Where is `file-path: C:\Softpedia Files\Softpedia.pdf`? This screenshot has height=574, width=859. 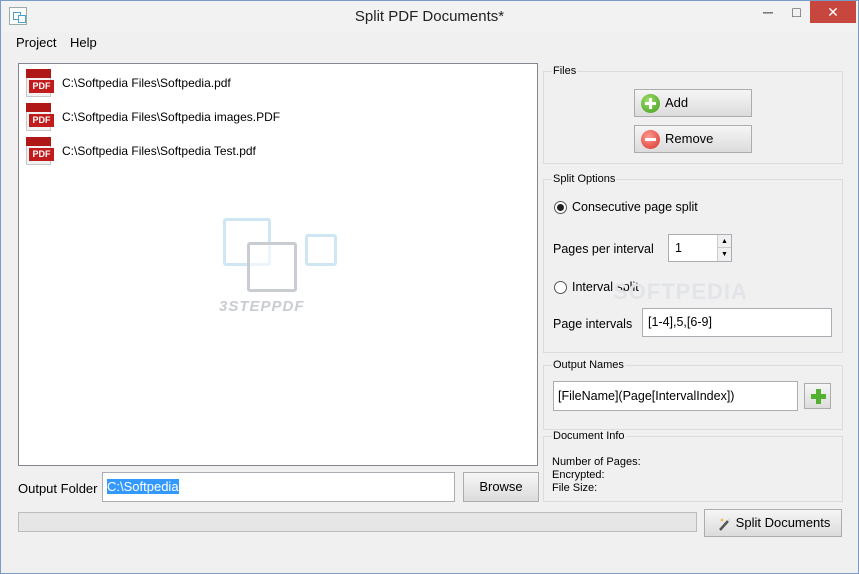 file-path: C:\Softpedia Files\Softpedia.pdf is located at coordinates (146, 83).